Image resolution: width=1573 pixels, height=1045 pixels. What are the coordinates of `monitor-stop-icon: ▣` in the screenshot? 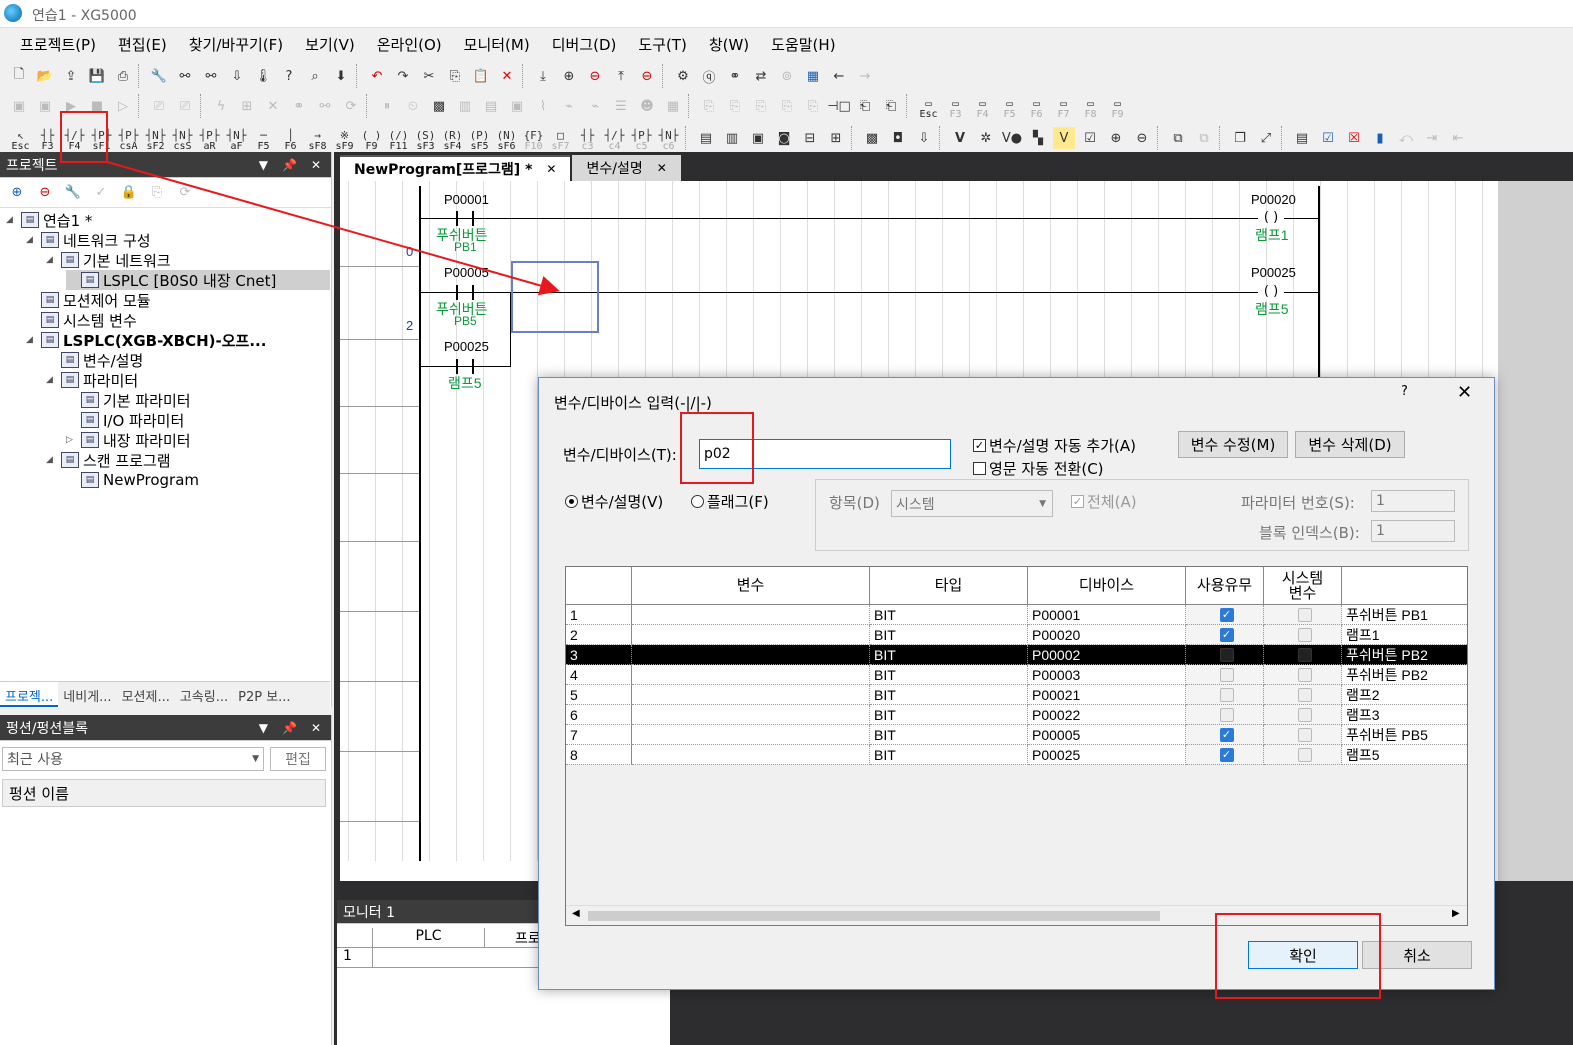 It's located at (45, 106).